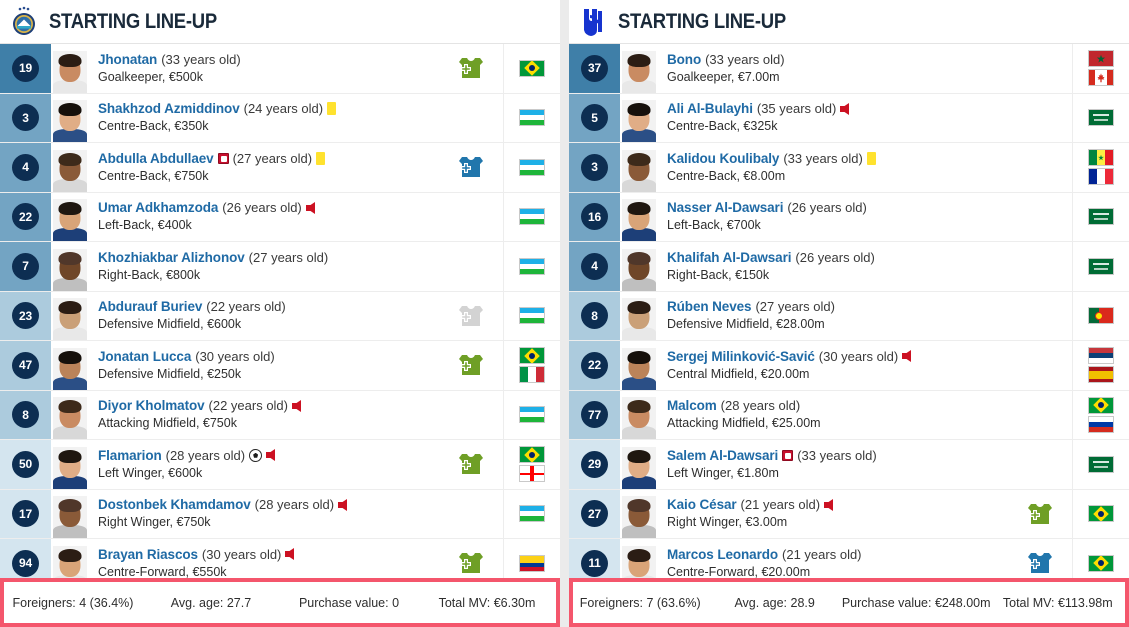 Image resolution: width=1129 pixels, height=627 pixels. What do you see at coordinates (532, 375) in the screenshot?
I see `flag-italy-icon` at bounding box center [532, 375].